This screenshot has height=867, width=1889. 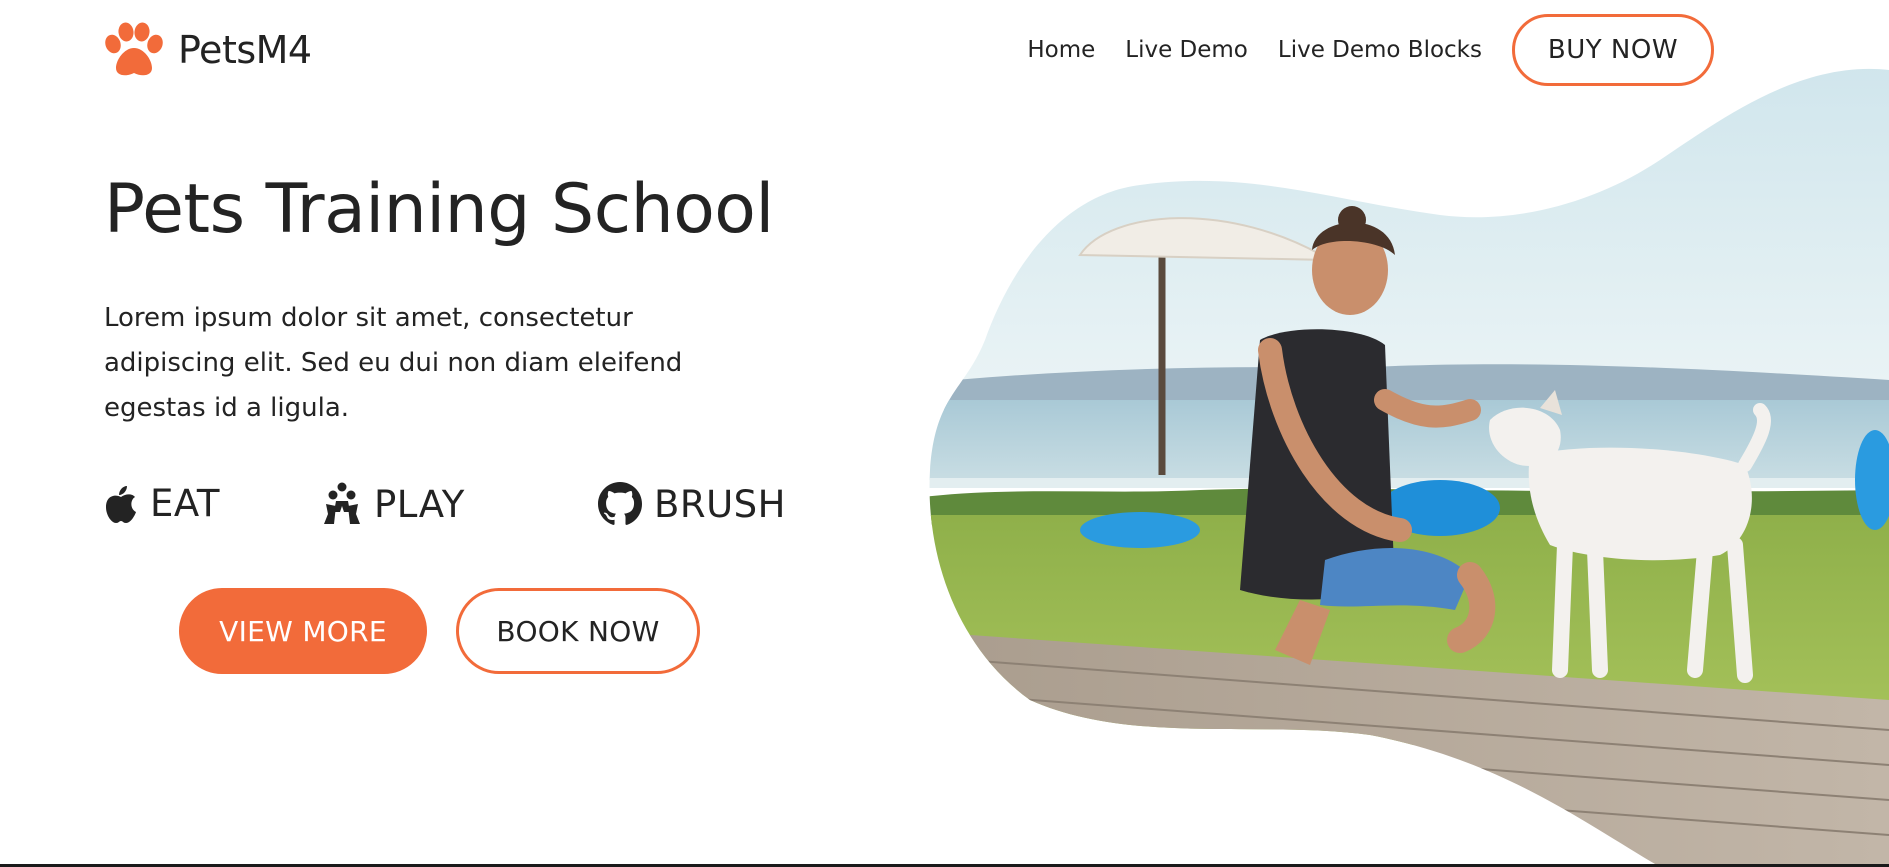 I want to click on view-more-button: VIEW MORE, so click(x=303, y=631).